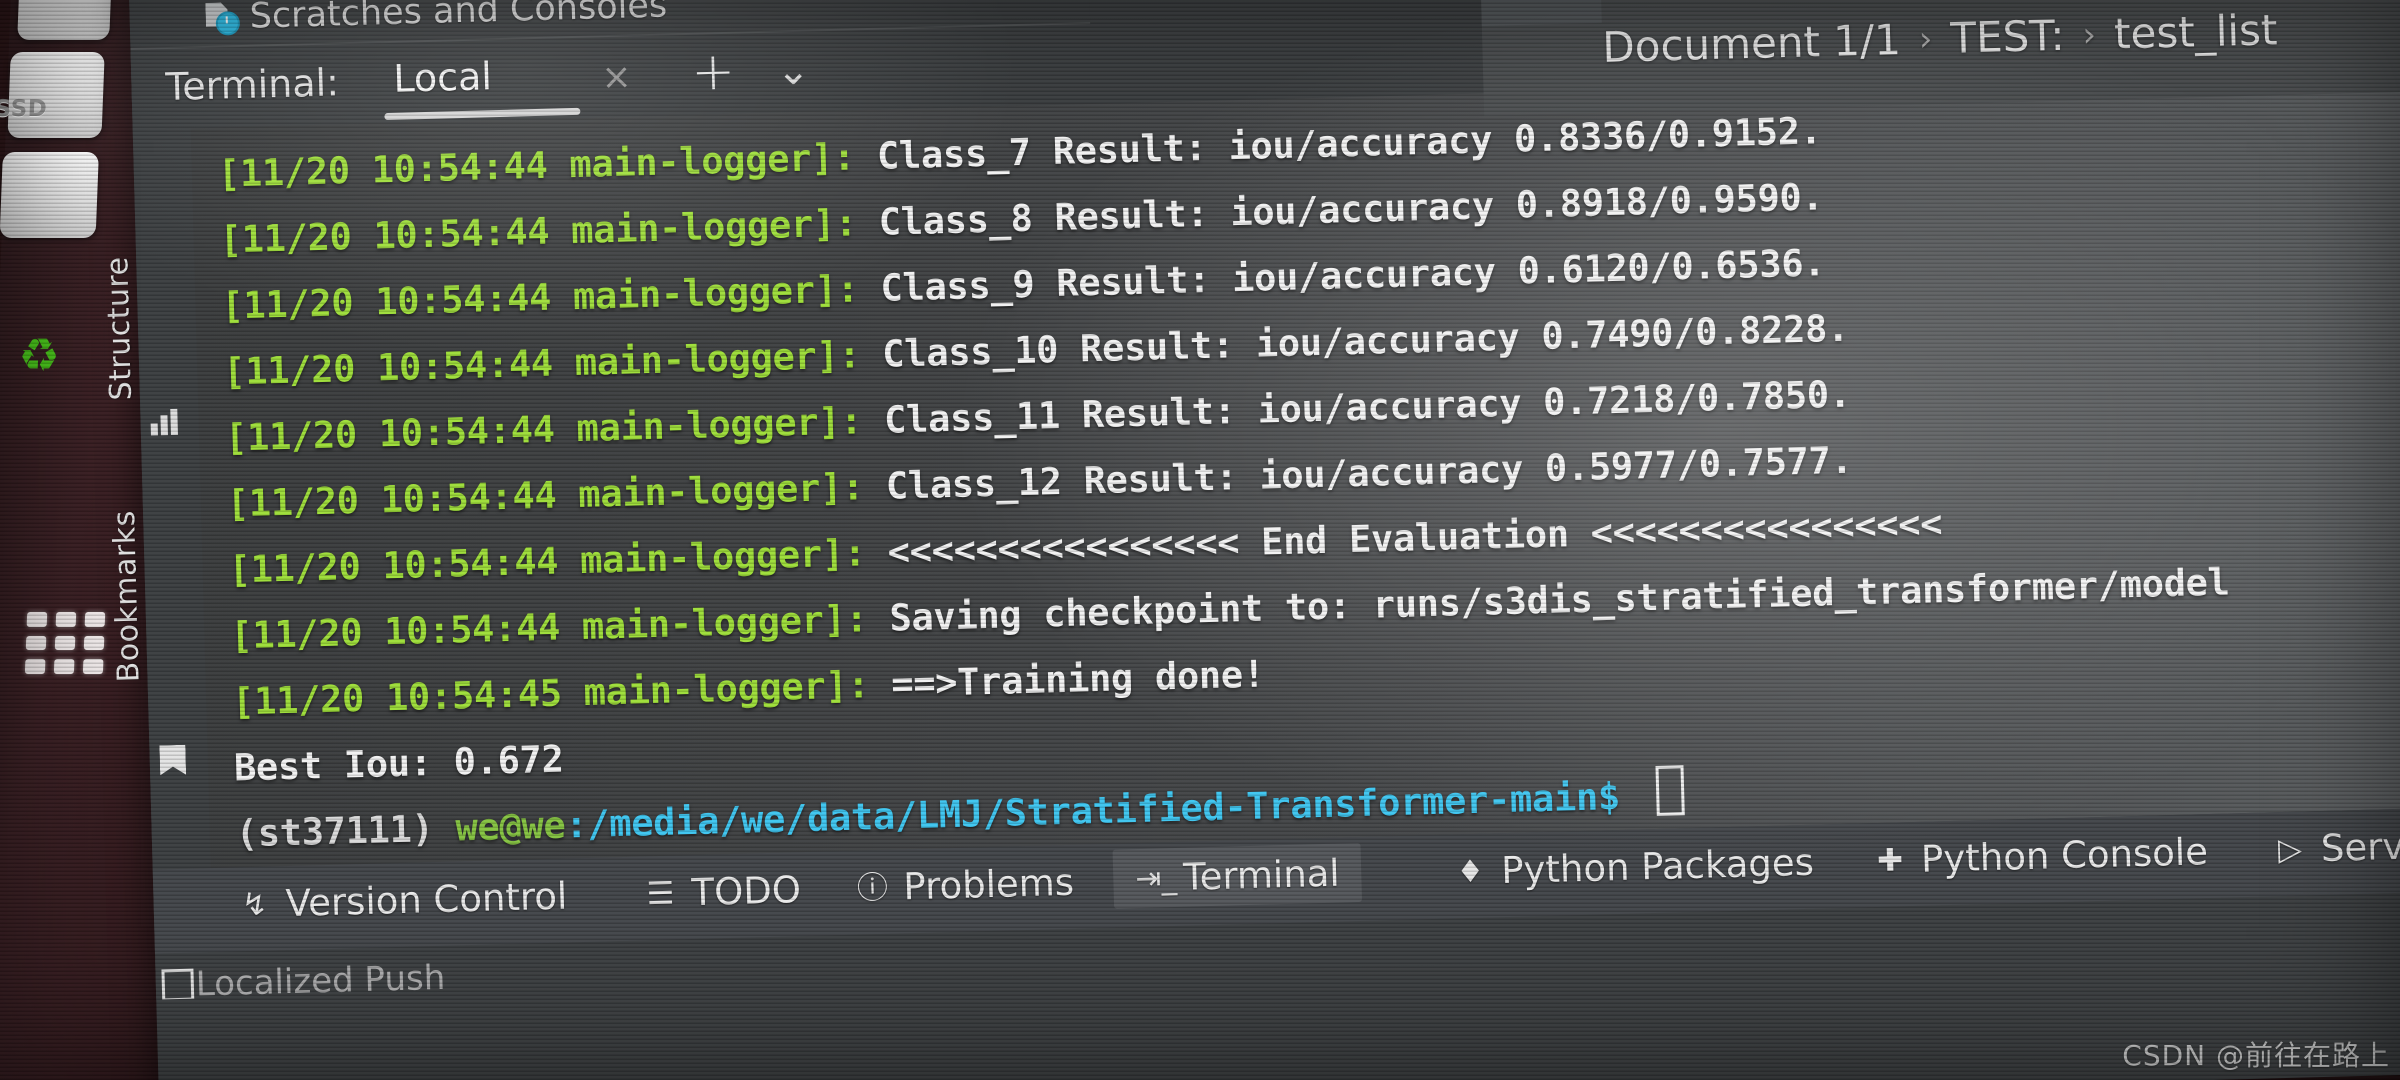  I want to click on close-icon: ×, so click(616, 77).